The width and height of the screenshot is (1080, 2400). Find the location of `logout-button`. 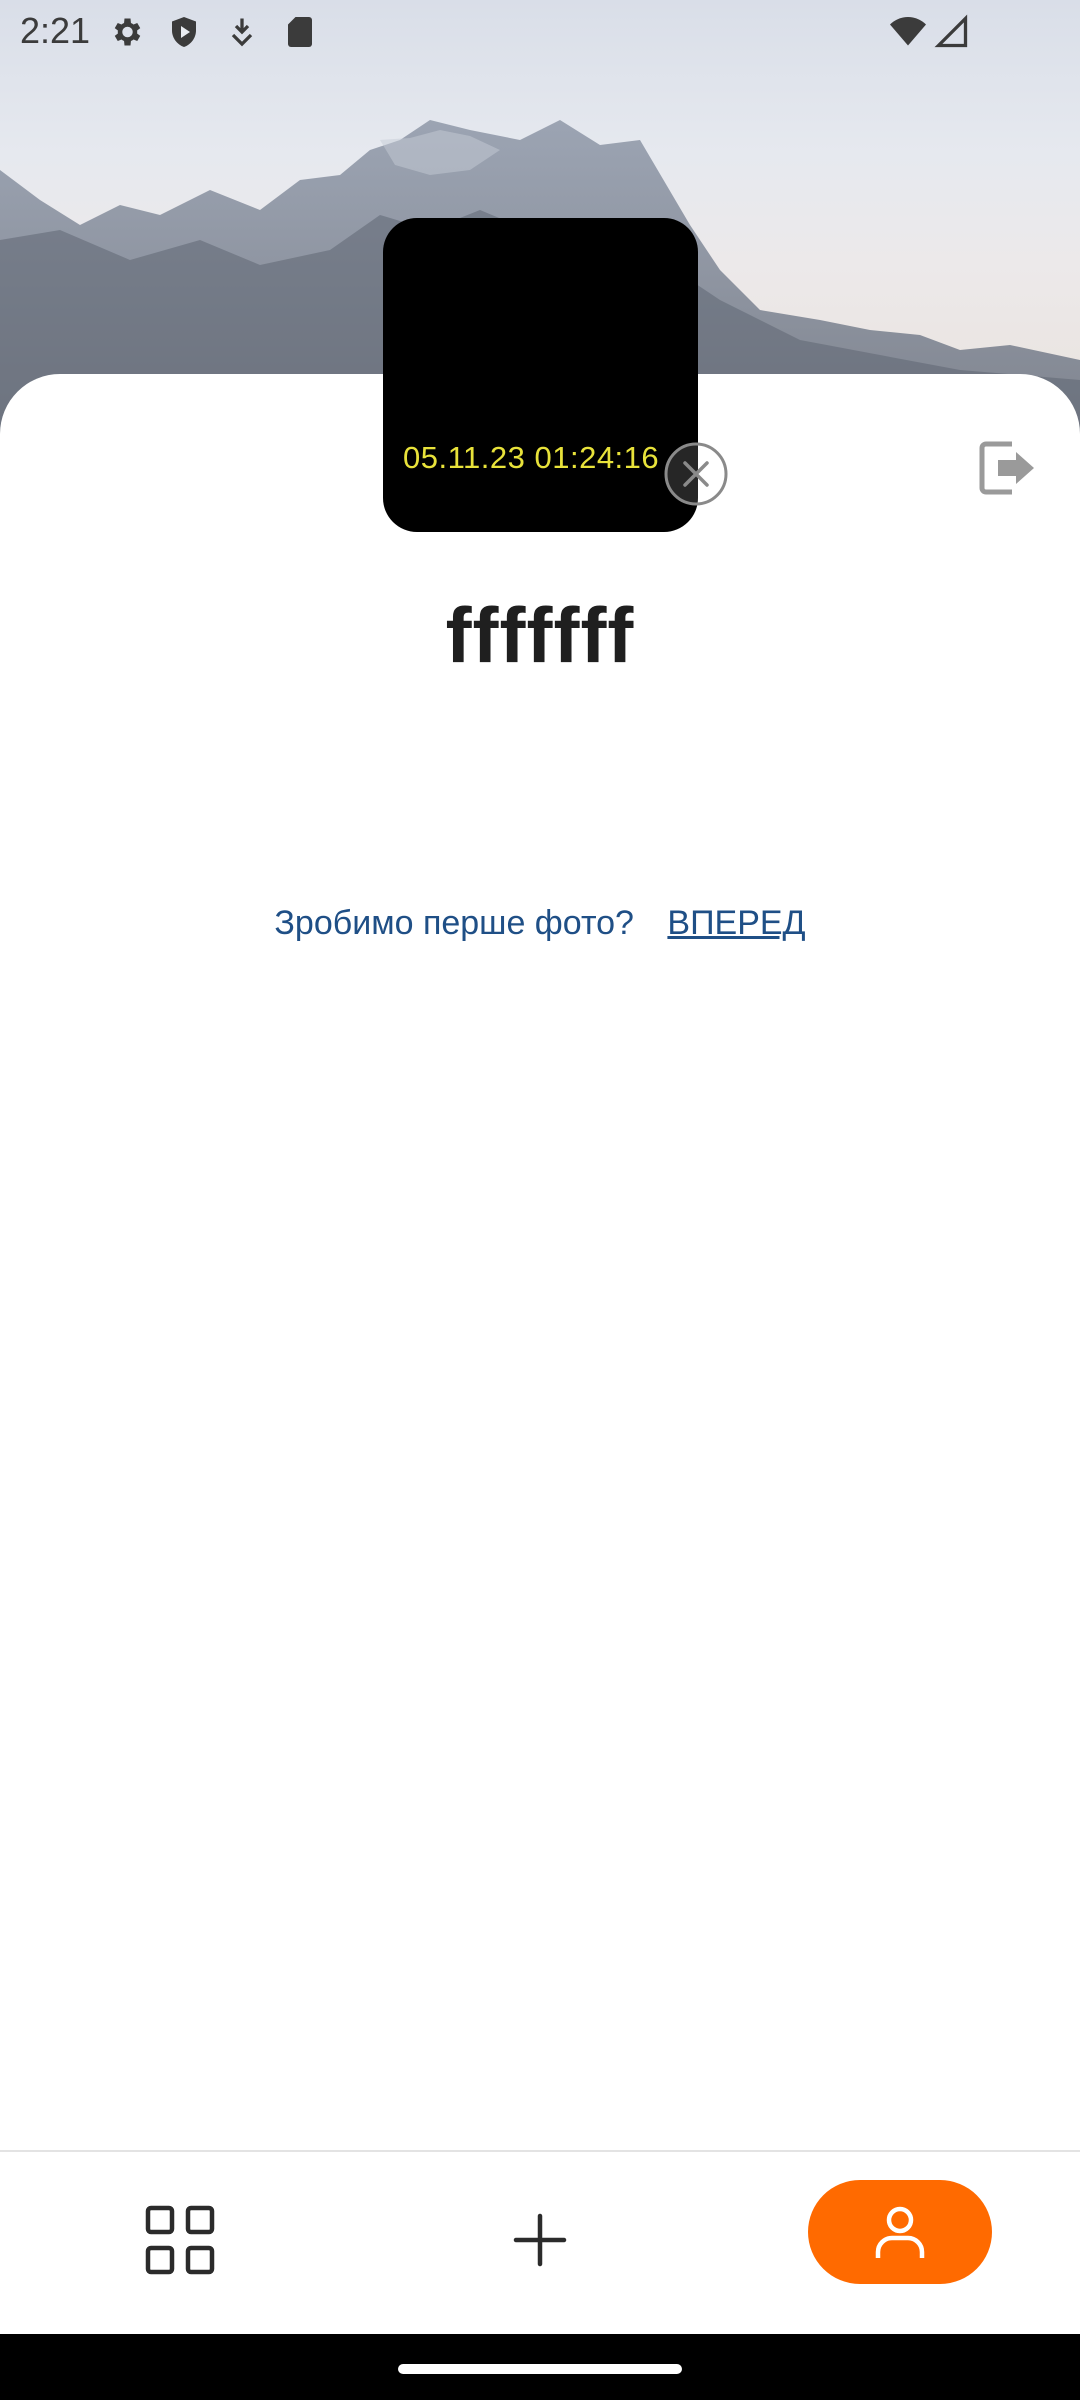

logout-button is located at coordinates (1006, 468).